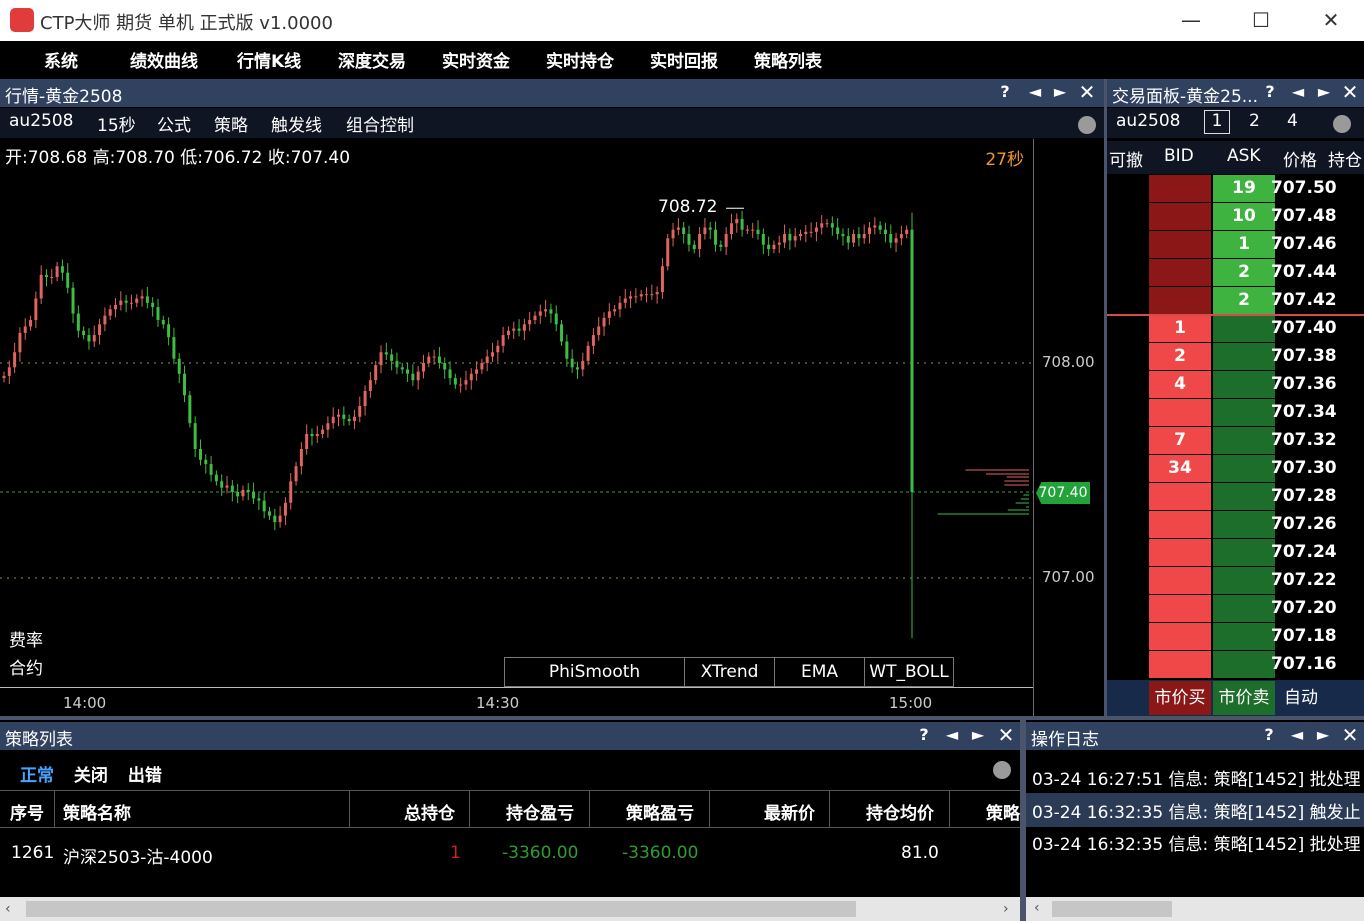 The image size is (1364, 921). Describe the element at coordinates (1196, 842) in the screenshot. I see `log-line: 03-24 16:32:35 信息: 策略[1452] 批处理` at that location.